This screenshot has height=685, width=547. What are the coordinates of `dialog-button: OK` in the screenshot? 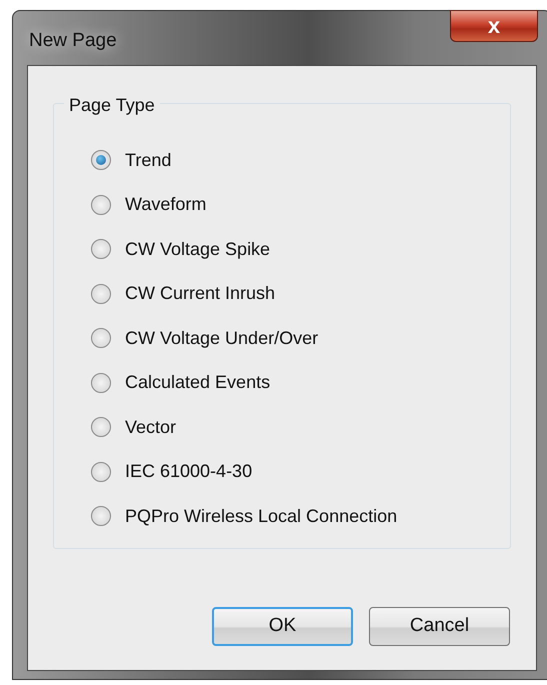 It's located at (282, 626).